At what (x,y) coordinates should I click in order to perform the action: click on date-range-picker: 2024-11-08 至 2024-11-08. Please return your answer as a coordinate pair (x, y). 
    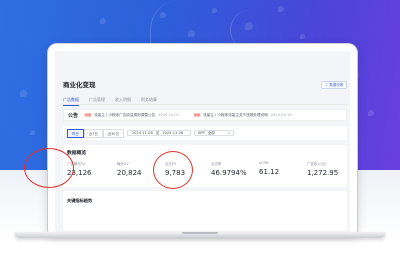
    Looking at the image, I should click on (158, 133).